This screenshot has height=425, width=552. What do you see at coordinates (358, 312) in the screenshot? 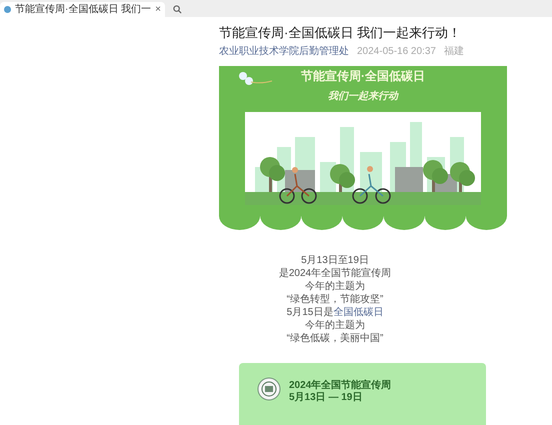
I see `low-carbon-day-link: 全国低碳日` at bounding box center [358, 312].